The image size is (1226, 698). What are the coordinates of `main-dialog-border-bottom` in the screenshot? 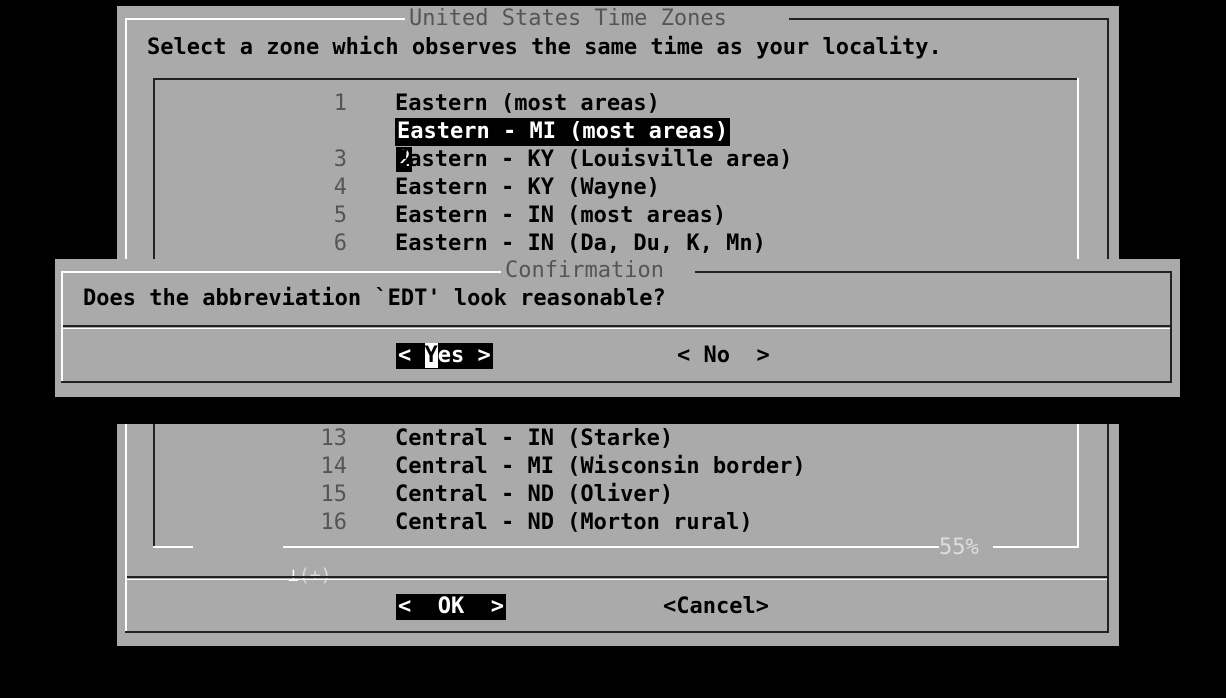 It's located at (617, 632).